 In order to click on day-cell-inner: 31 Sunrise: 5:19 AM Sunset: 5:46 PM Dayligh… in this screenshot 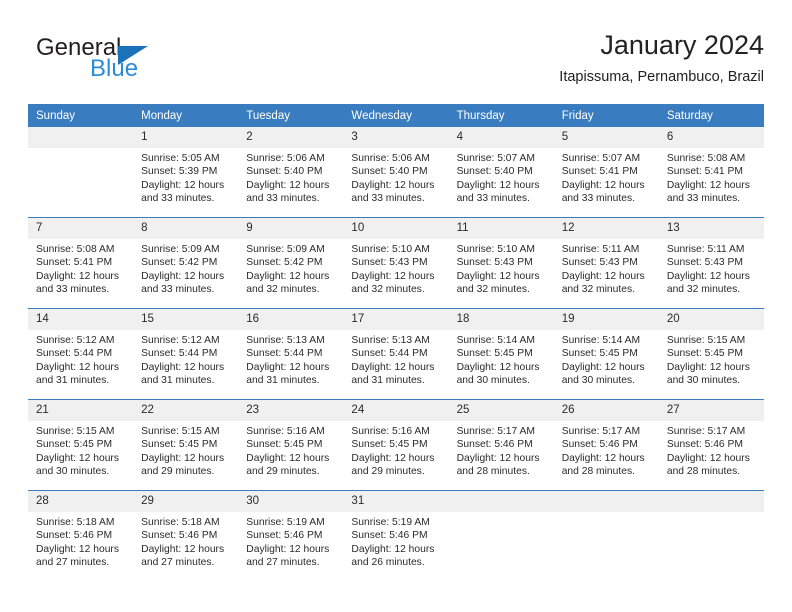, I will do `click(396, 536)`.